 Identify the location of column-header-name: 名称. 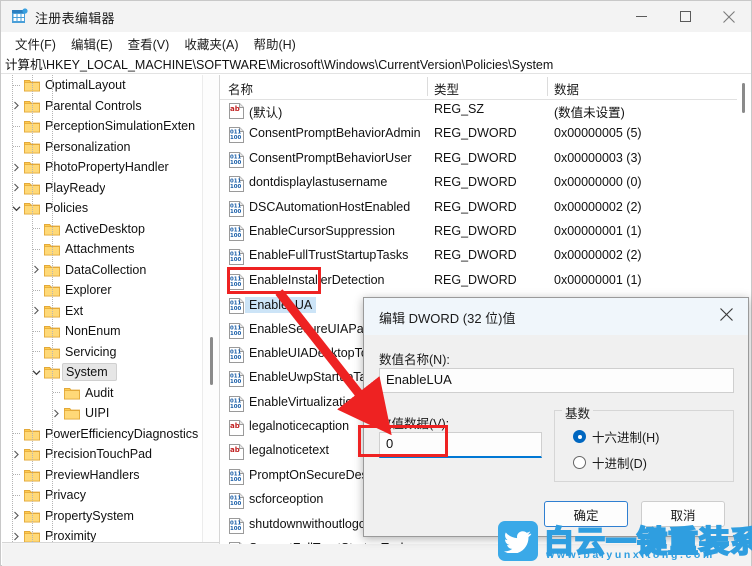
(240, 88).